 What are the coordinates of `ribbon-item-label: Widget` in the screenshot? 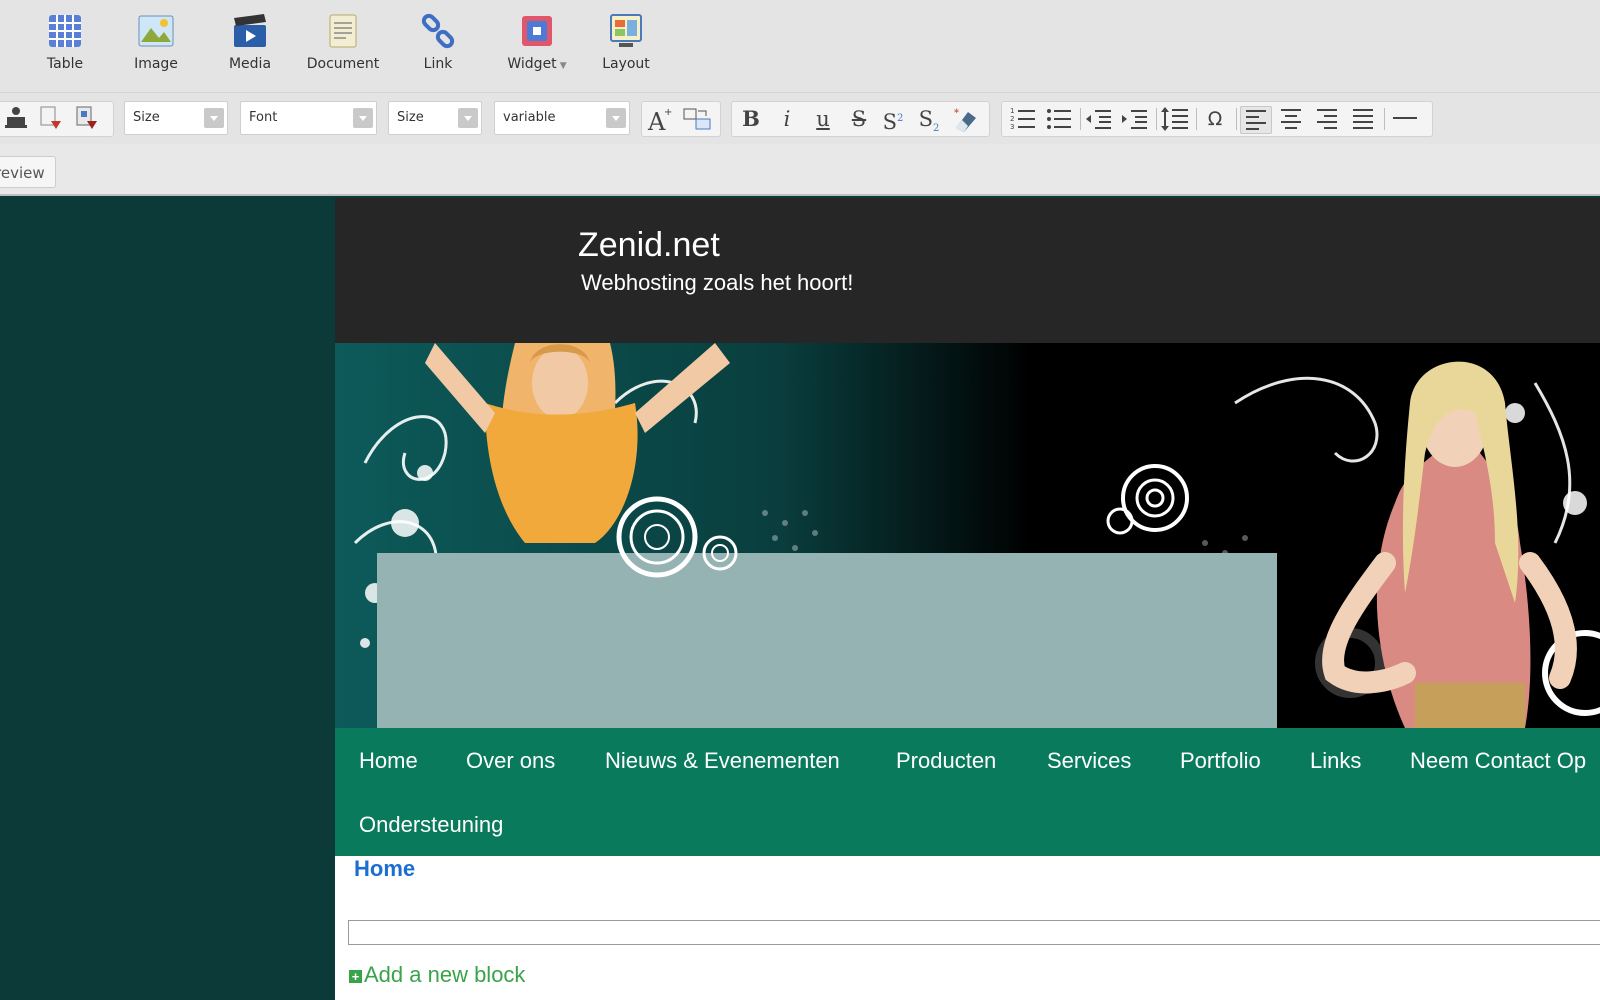 It's located at (532, 64).